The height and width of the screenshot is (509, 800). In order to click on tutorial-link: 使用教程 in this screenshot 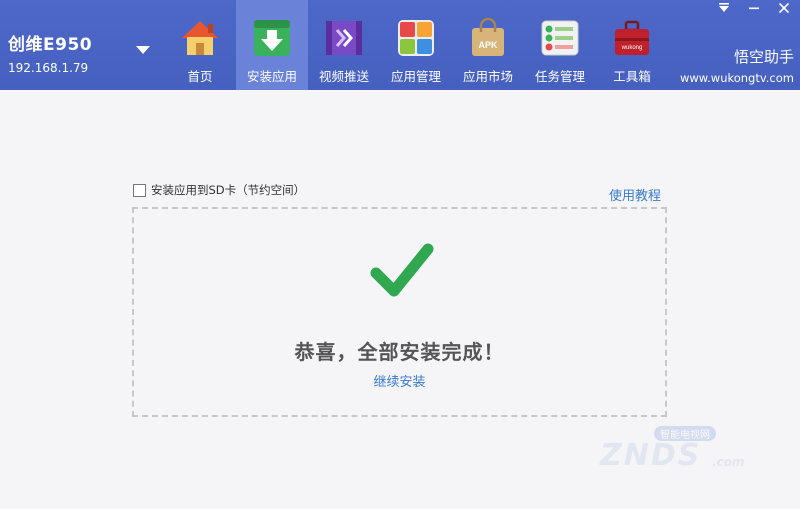, I will do `click(635, 194)`.